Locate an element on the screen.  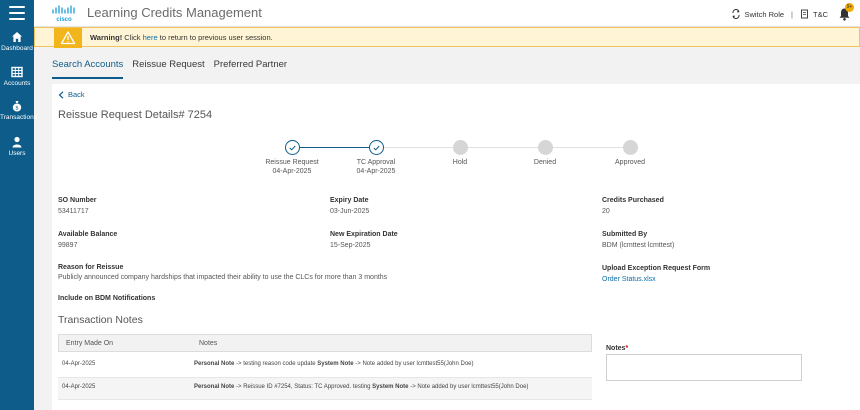
warning-text: Click is located at coordinates (132, 37).